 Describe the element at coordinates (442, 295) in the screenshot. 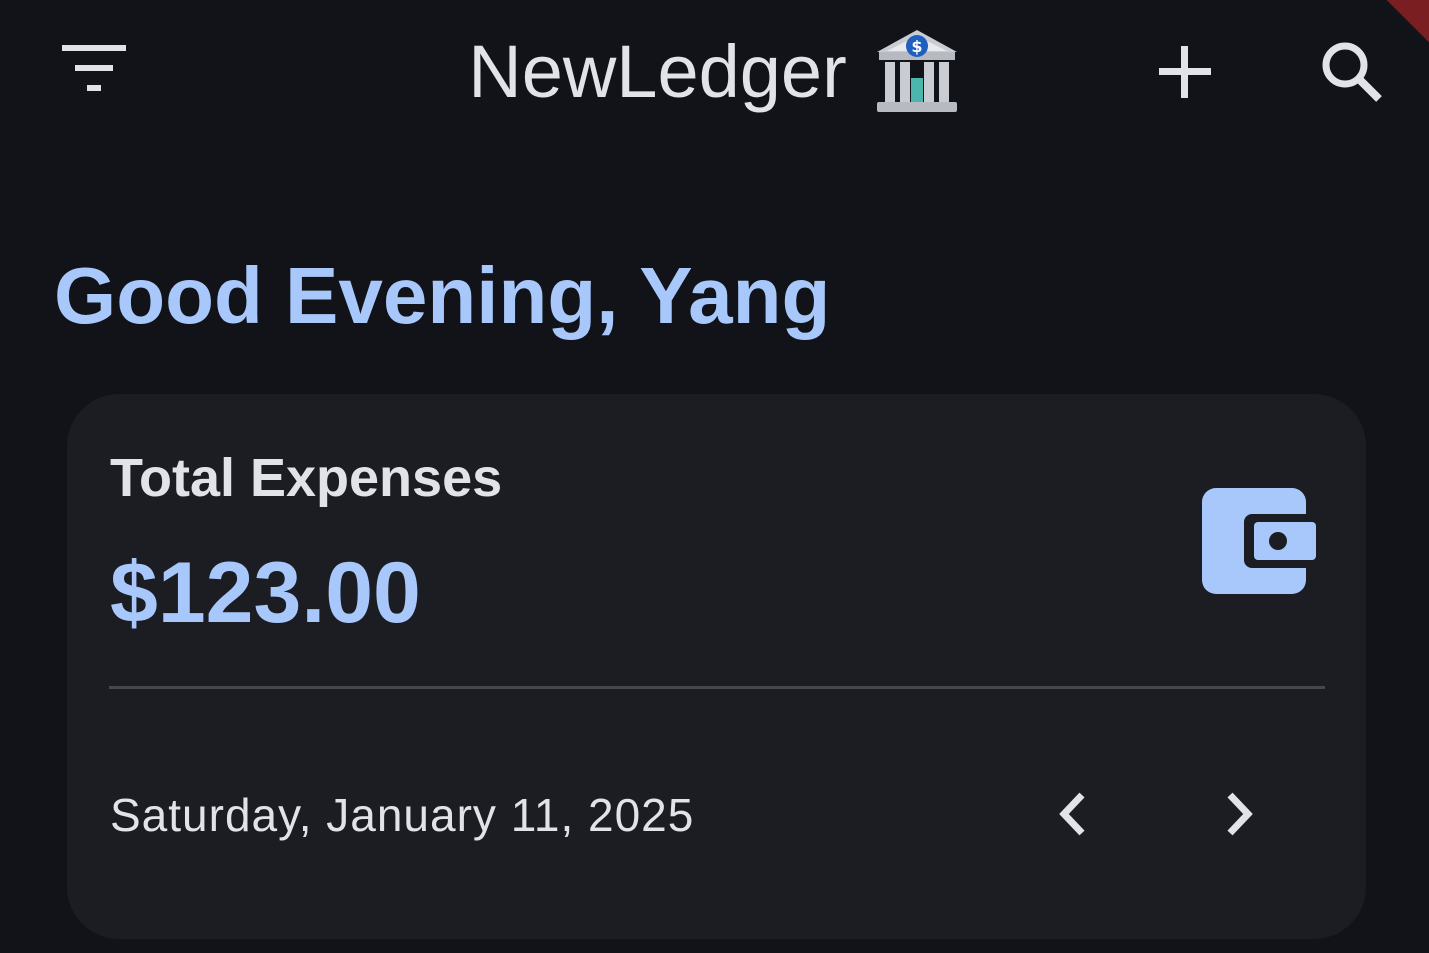

I see `greeting-heading: Good Evening, Yang` at that location.